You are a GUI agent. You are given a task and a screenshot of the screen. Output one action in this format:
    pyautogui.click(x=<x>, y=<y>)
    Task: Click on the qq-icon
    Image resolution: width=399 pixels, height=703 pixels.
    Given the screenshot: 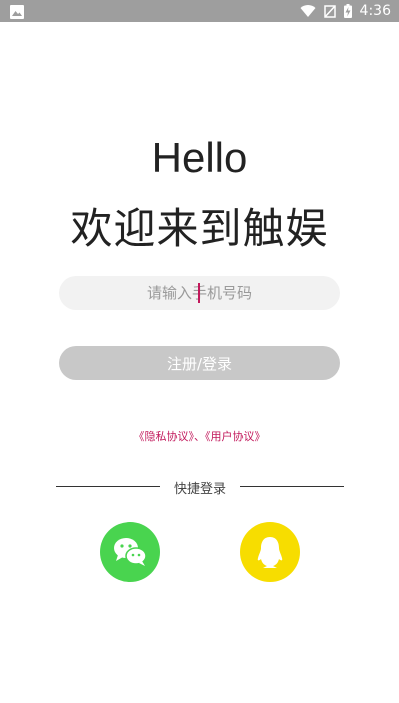 What is the action you would take?
    pyautogui.click(x=270, y=552)
    